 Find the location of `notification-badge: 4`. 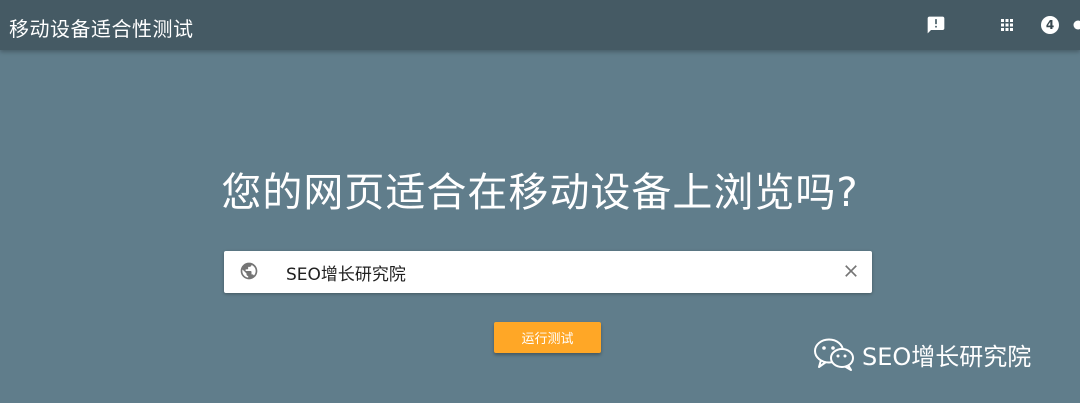

notification-badge: 4 is located at coordinates (1050, 25).